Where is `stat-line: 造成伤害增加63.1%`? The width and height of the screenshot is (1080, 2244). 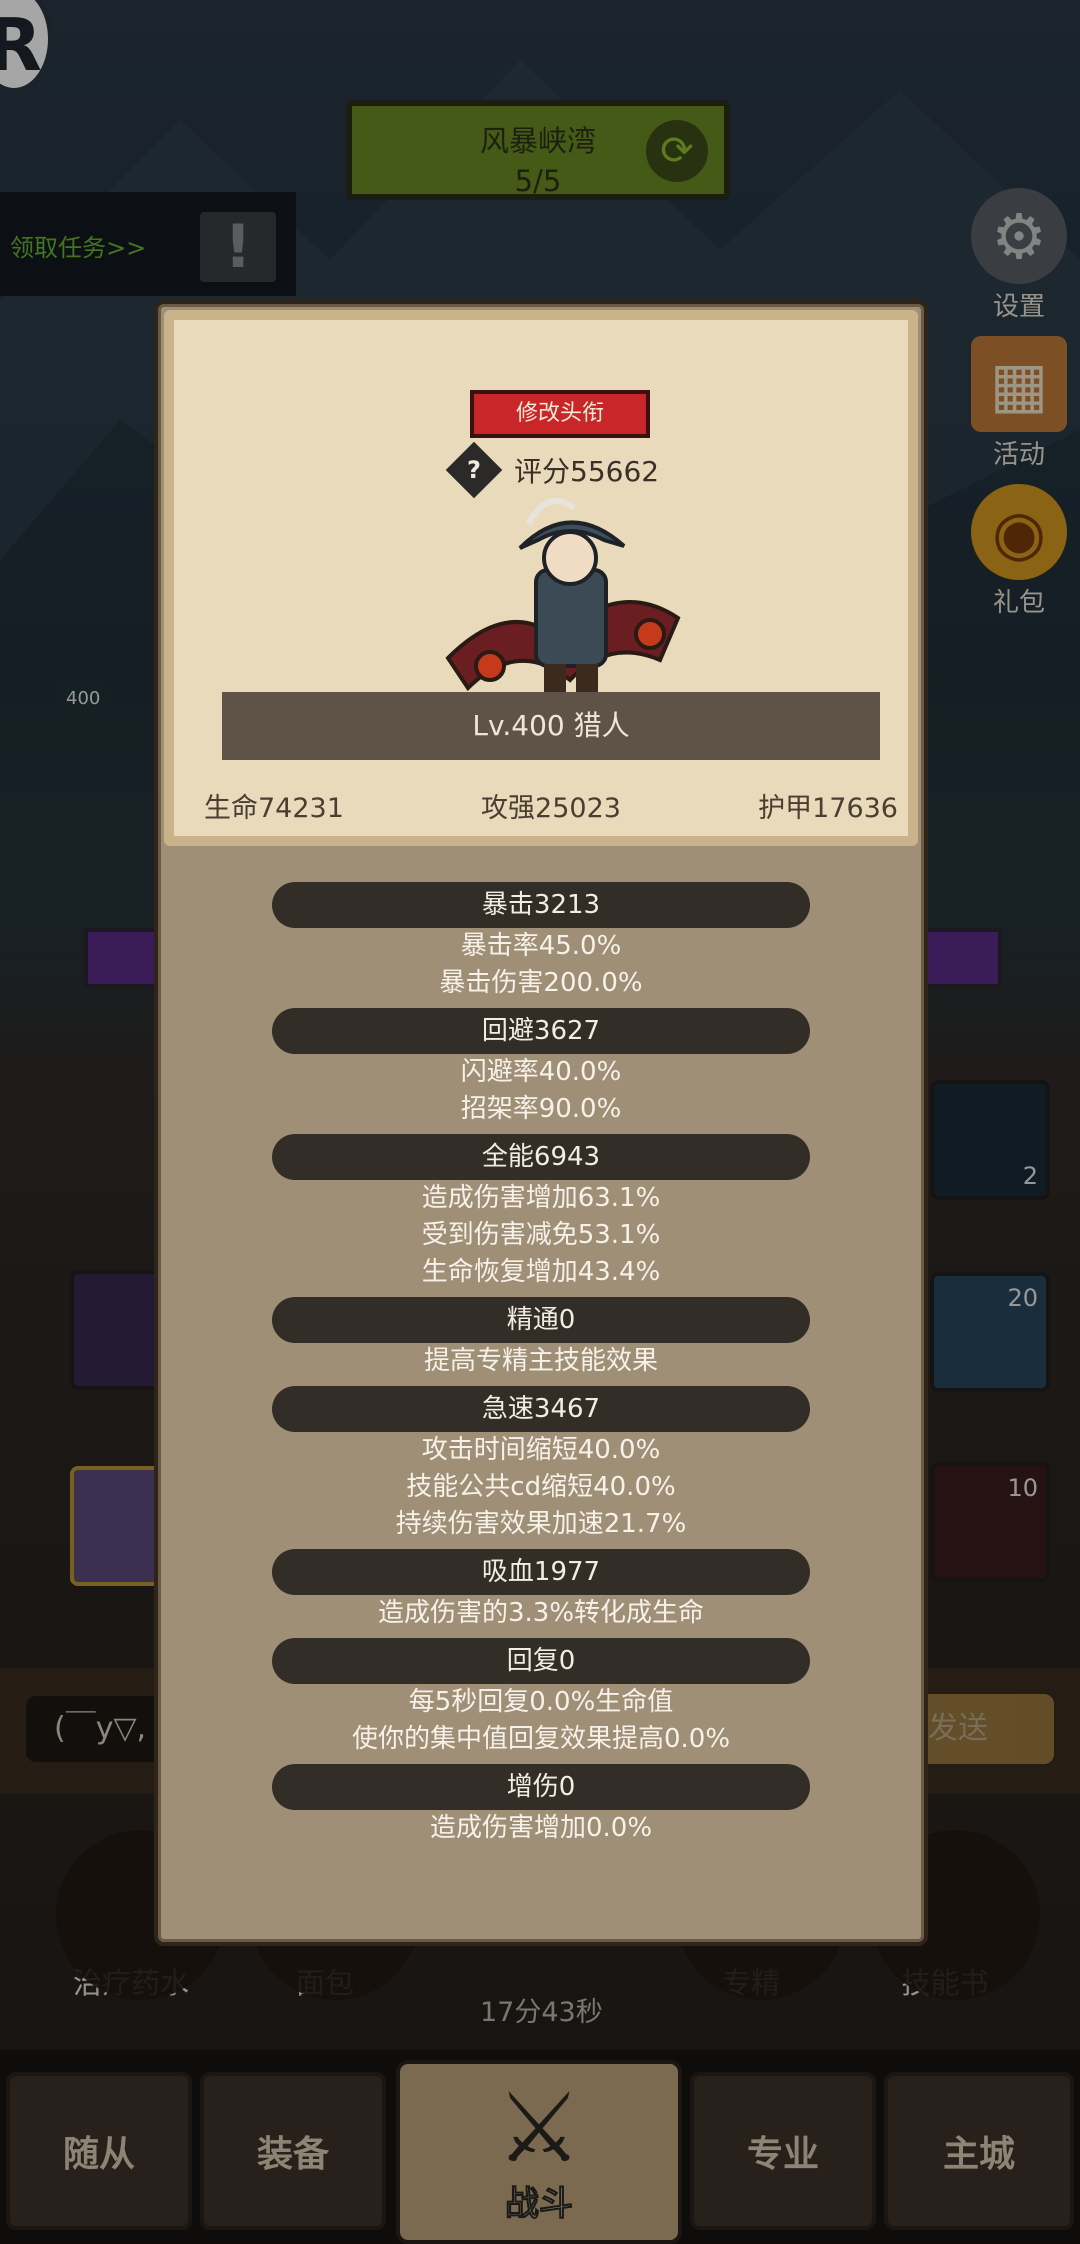
stat-line: 造成伤害增加63.1% is located at coordinates (541, 1198).